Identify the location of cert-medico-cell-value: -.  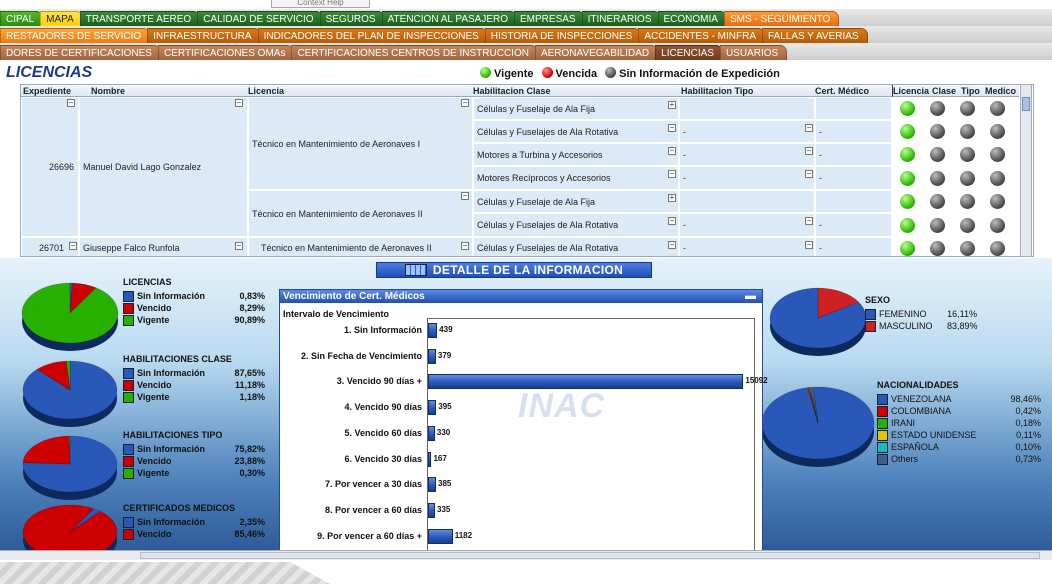
(820, 131).